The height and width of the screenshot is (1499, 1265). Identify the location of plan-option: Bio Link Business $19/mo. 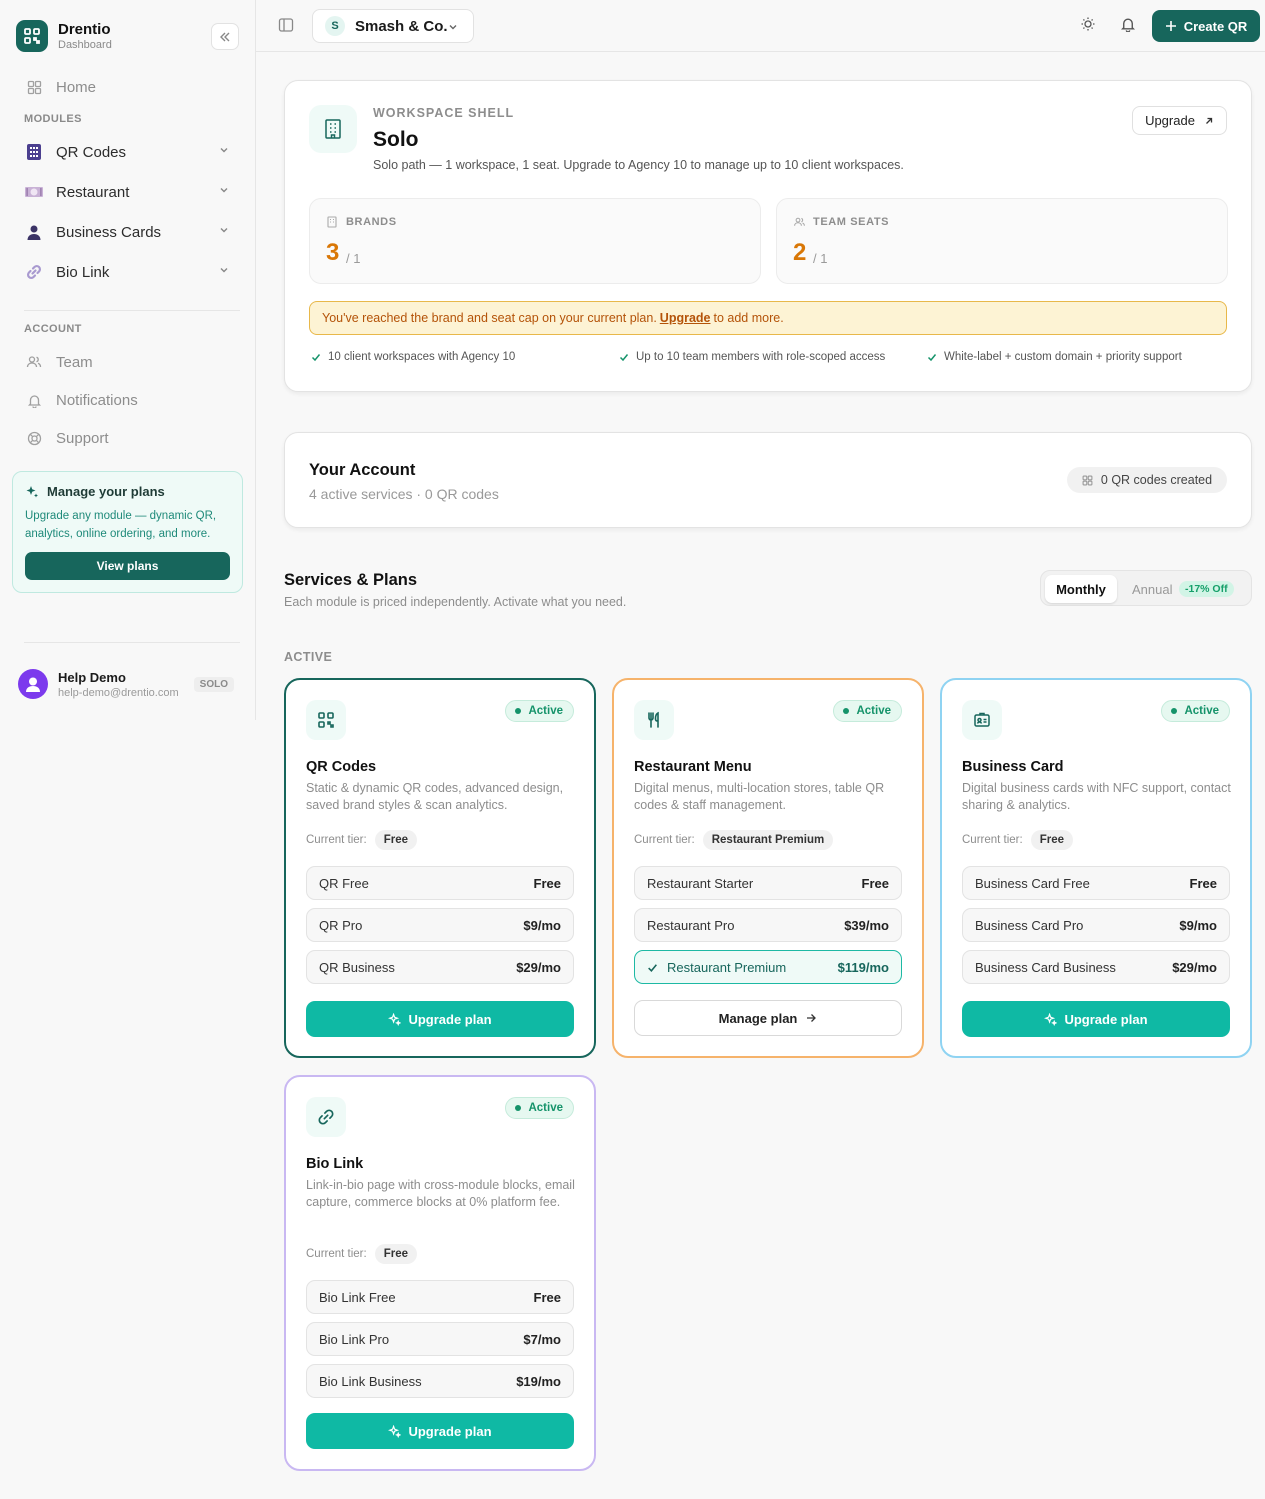
(440, 1381).